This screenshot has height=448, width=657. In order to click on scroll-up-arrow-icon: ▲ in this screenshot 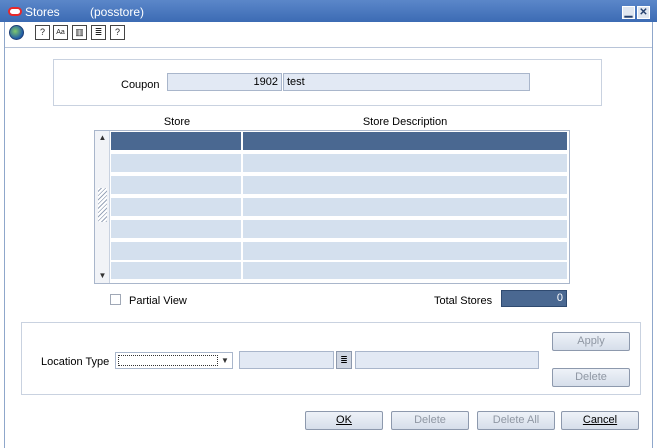, I will do `click(102, 138)`.